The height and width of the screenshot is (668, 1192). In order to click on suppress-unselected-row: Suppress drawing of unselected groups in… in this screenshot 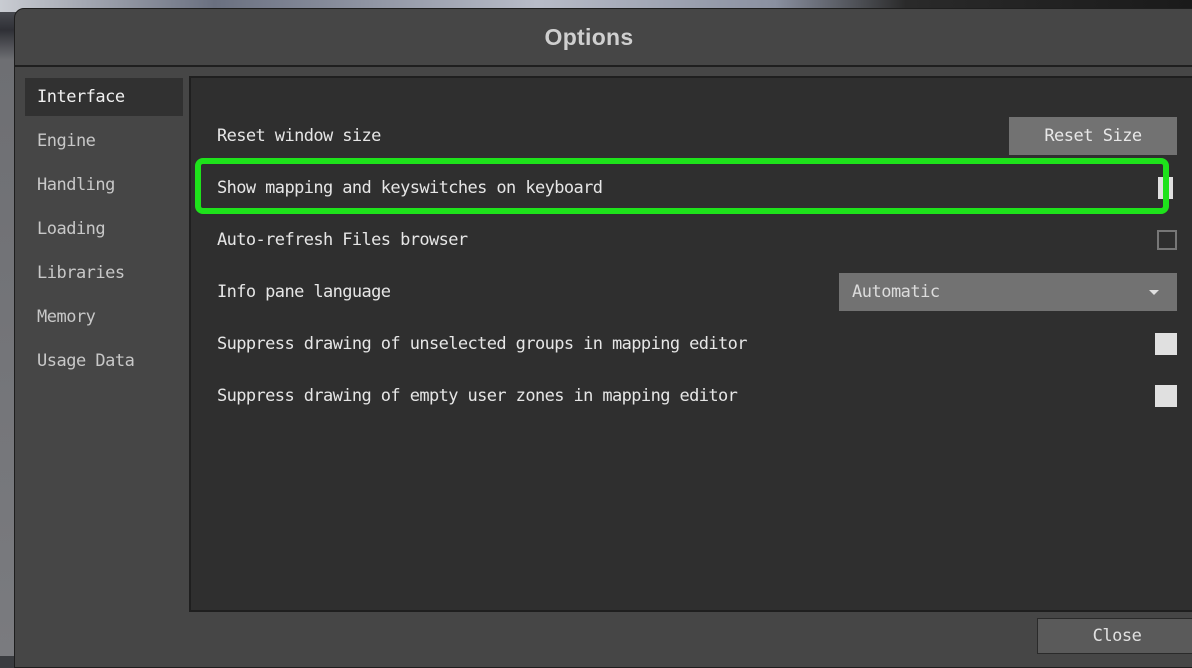, I will do `click(697, 344)`.